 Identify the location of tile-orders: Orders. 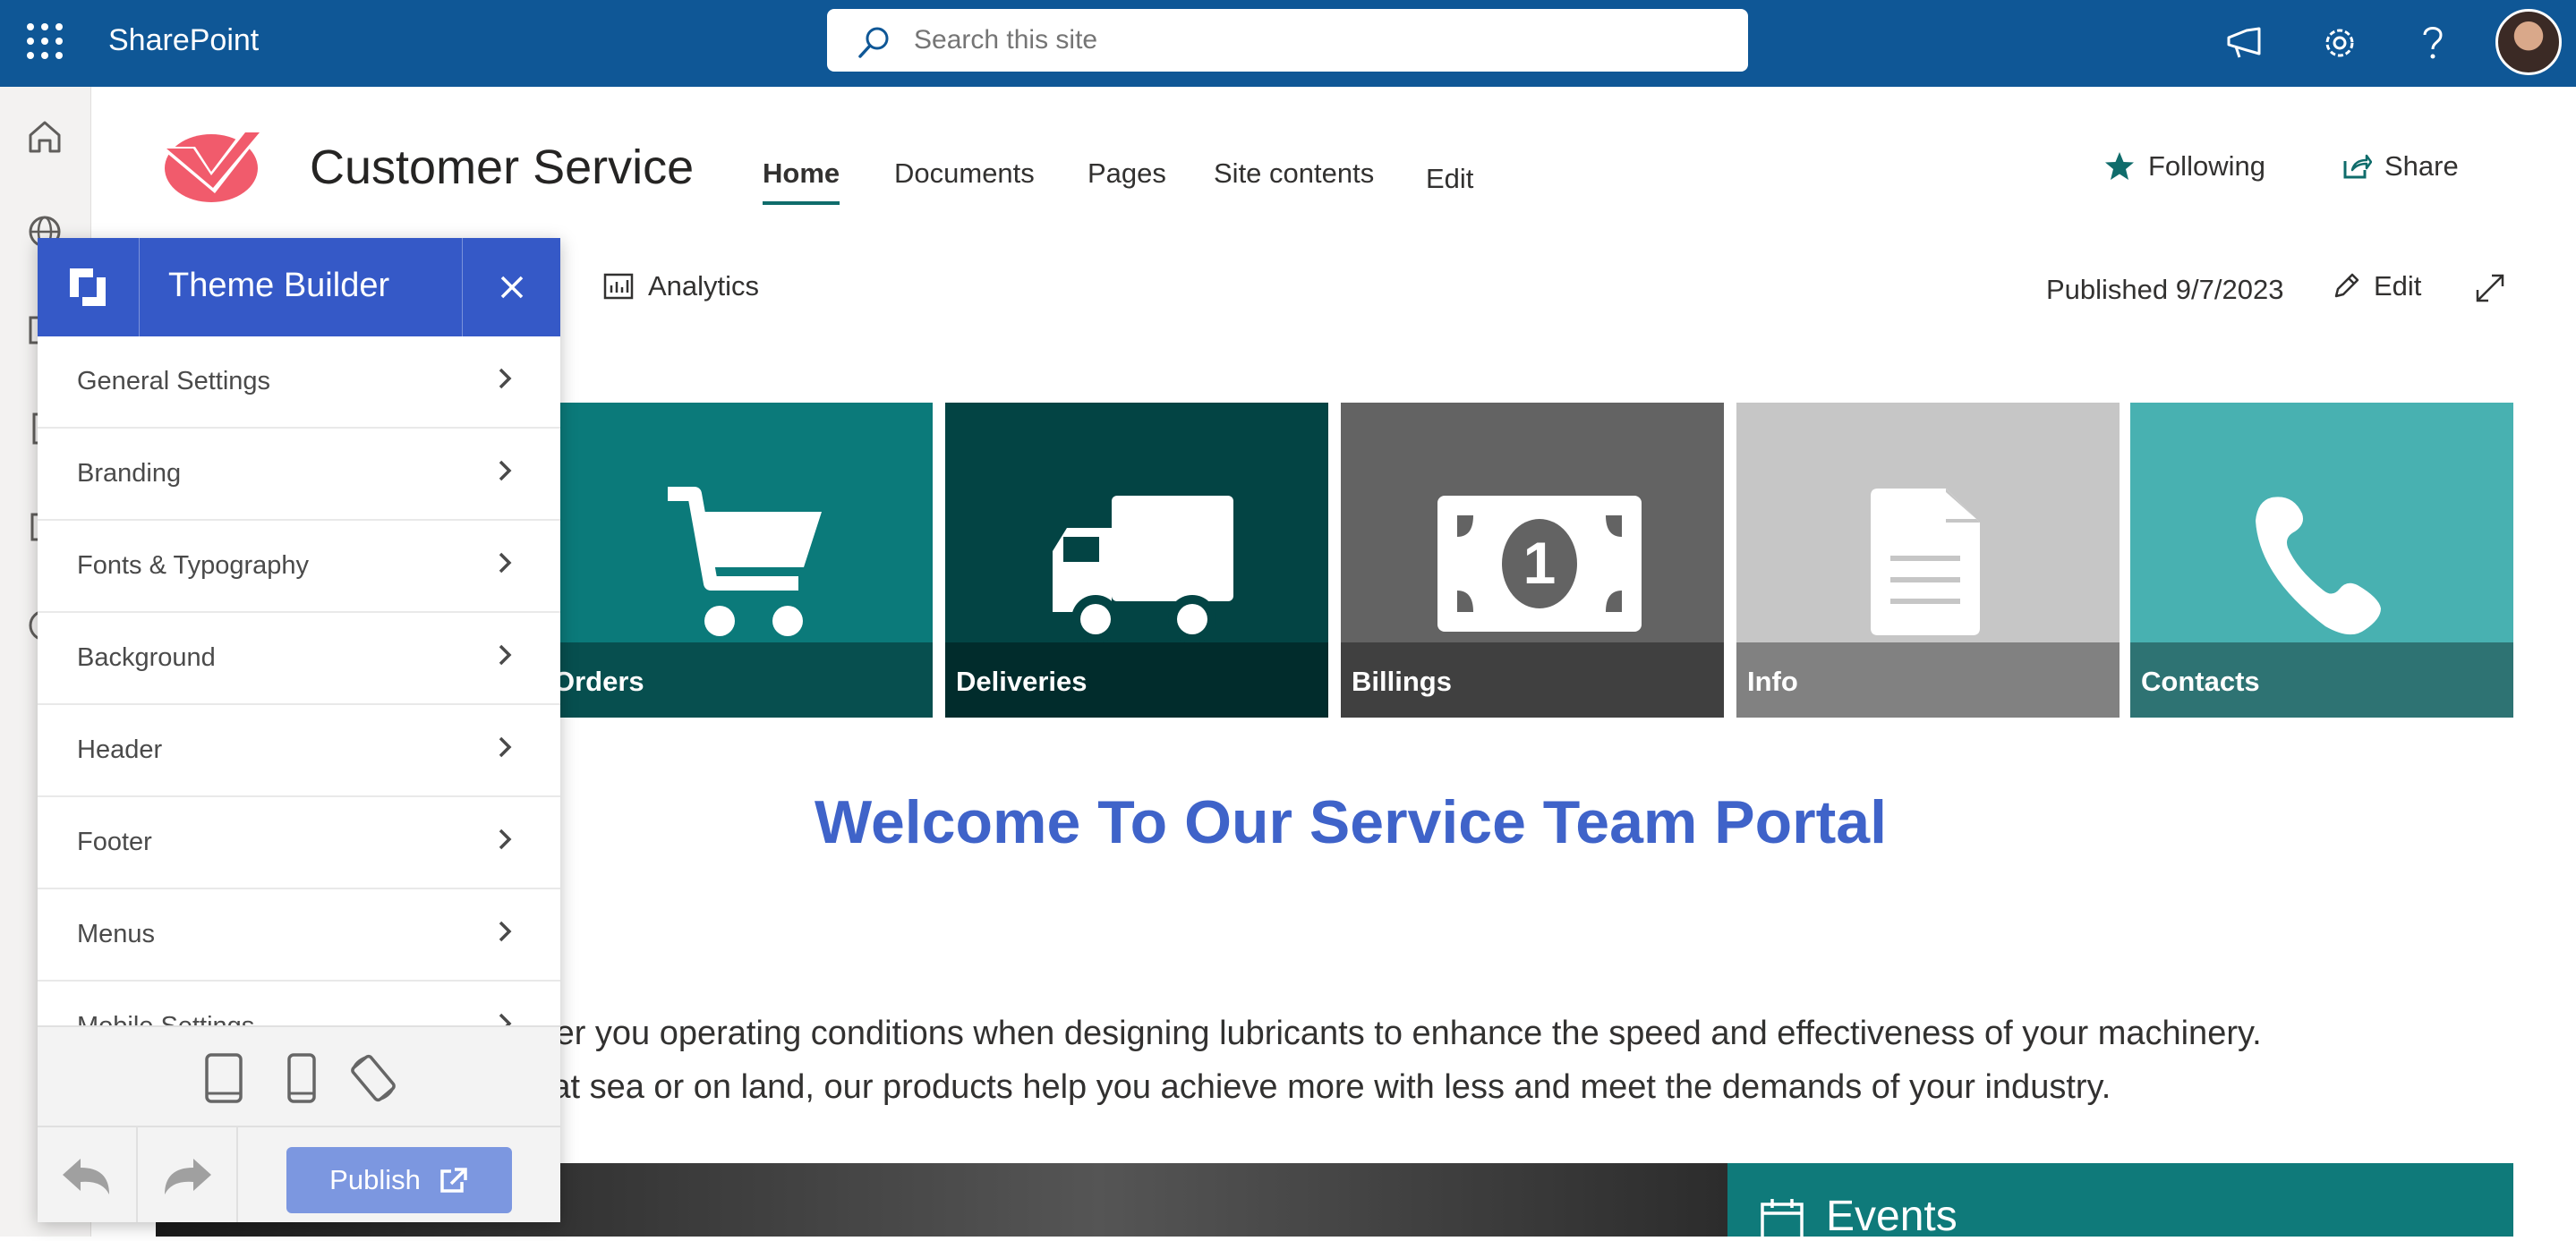
(737, 560).